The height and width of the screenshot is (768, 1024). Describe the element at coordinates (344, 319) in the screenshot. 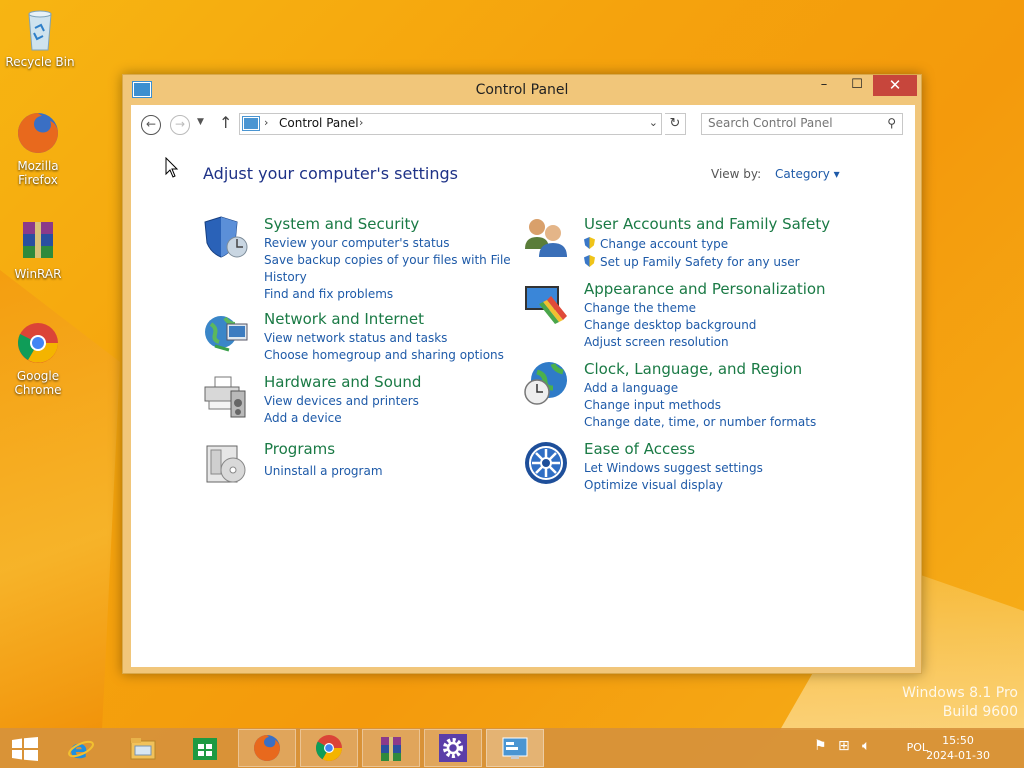

I see `category-title: Network and Internet` at that location.